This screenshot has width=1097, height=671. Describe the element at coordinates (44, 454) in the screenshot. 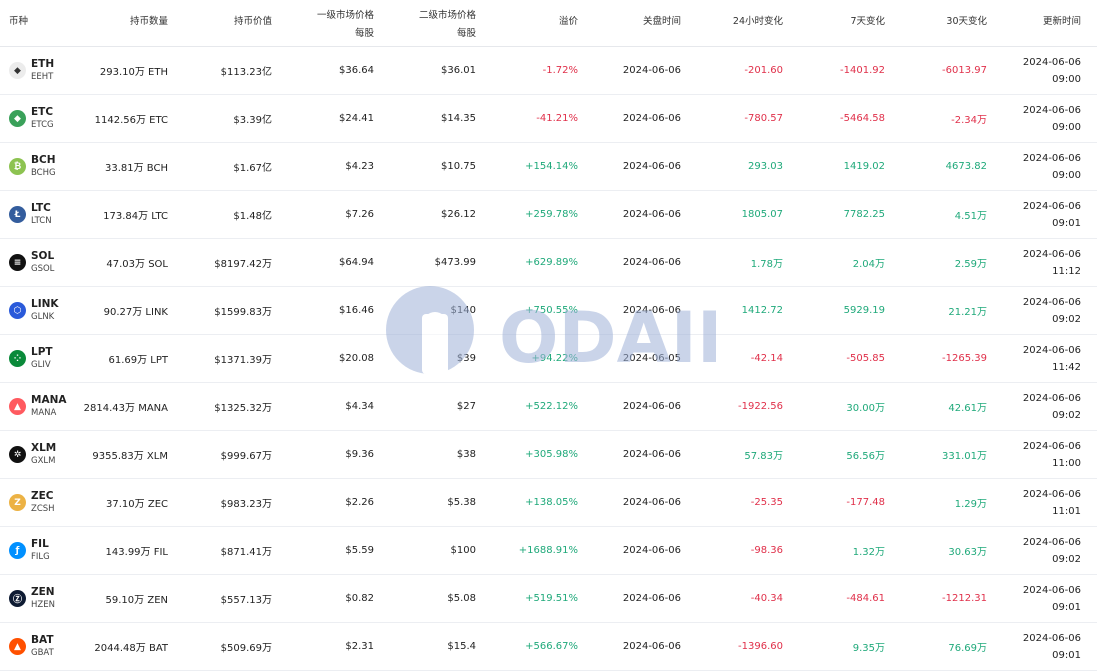

I see `coin-cell: ✲ XLM GXLM` at that location.